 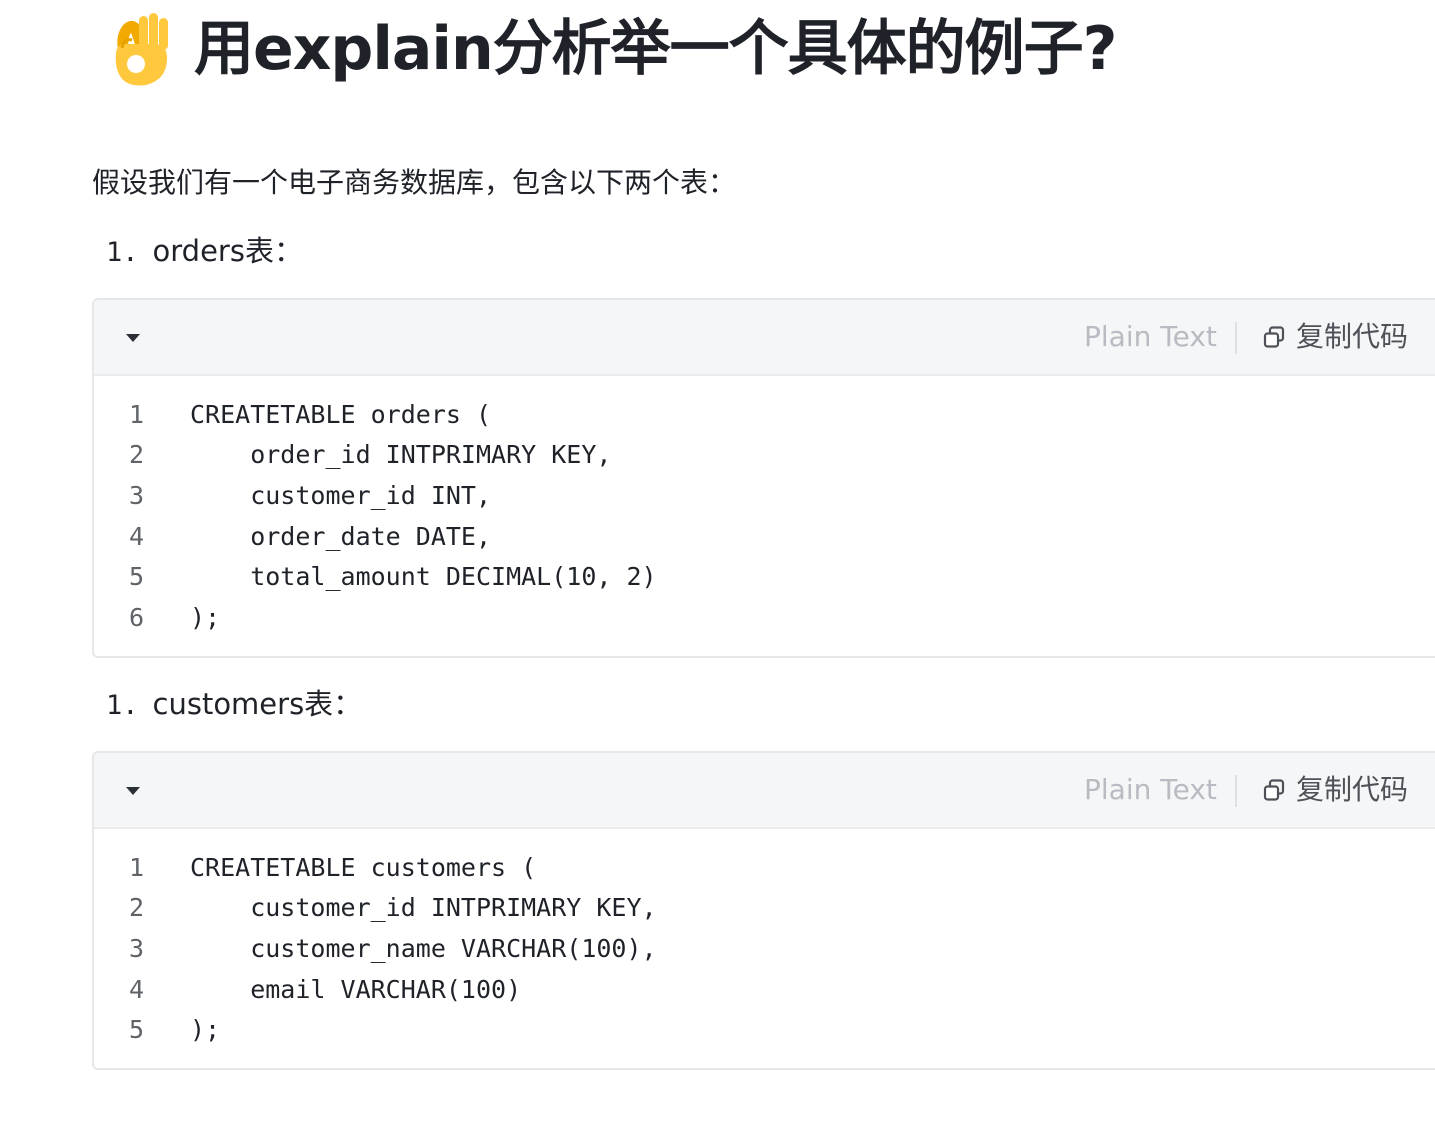 What do you see at coordinates (655, 49) in the screenshot?
I see `heading-title: 用explain分析举一个具体的例子?` at bounding box center [655, 49].